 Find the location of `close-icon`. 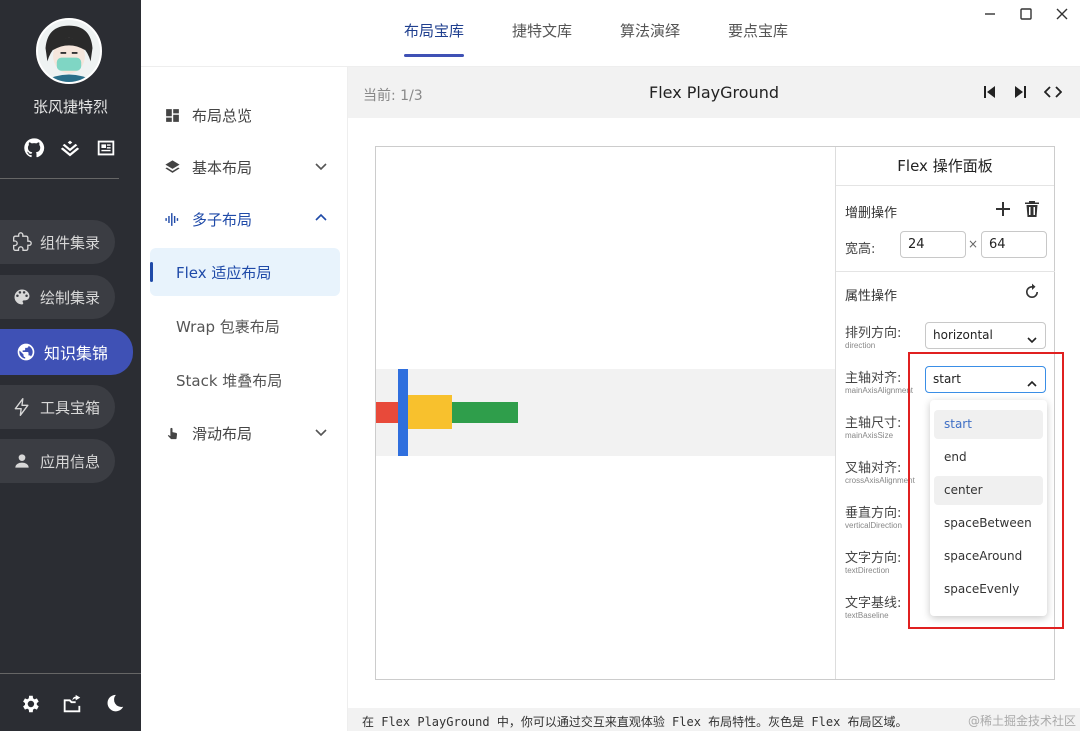

close-icon is located at coordinates (1062, 14).